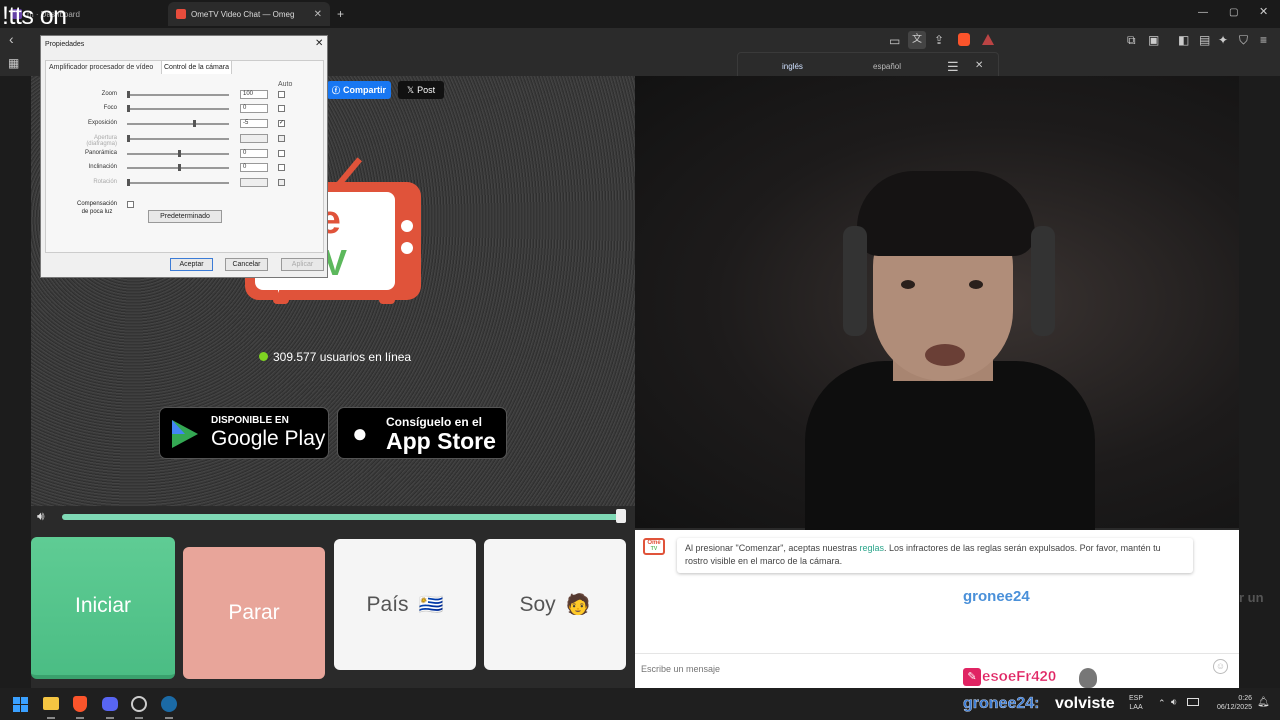  Describe the element at coordinates (953, 67) in the screenshot. I see `translate-options-icon: ☰` at that location.